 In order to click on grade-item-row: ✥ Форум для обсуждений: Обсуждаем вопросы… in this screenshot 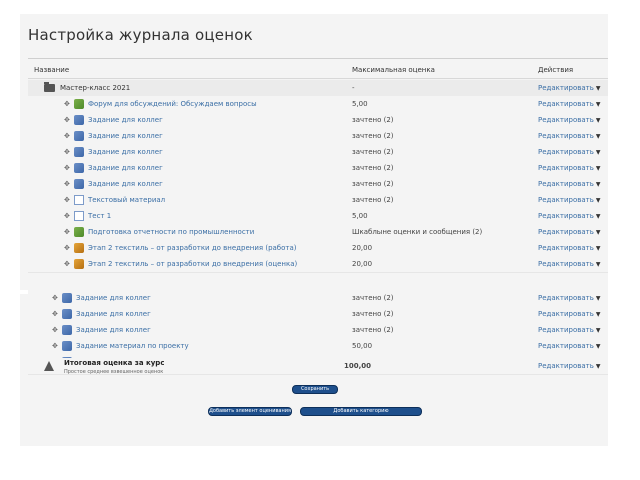, I will do `click(318, 104)`.